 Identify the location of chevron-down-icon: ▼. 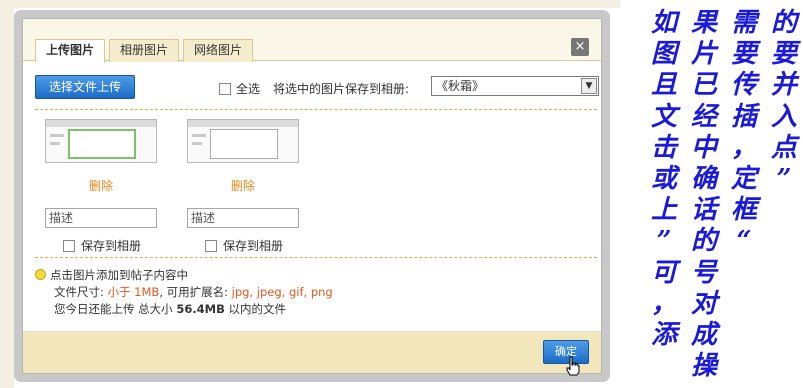
(589, 86).